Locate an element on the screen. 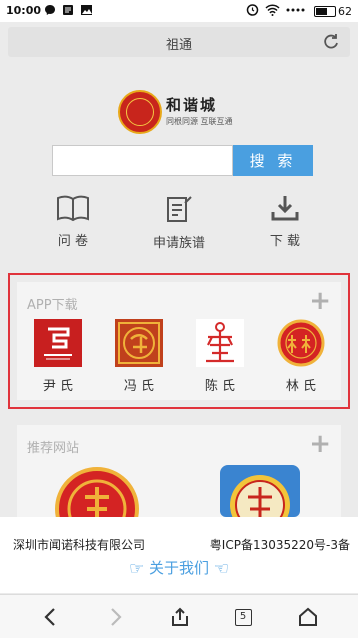  alarm-icon is located at coordinates (252, 11).